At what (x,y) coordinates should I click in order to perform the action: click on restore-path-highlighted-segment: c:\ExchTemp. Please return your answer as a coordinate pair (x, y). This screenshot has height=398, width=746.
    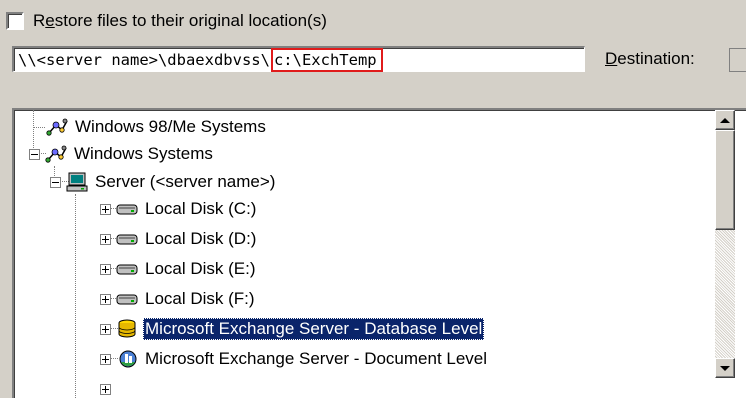
    Looking at the image, I should click on (326, 59).